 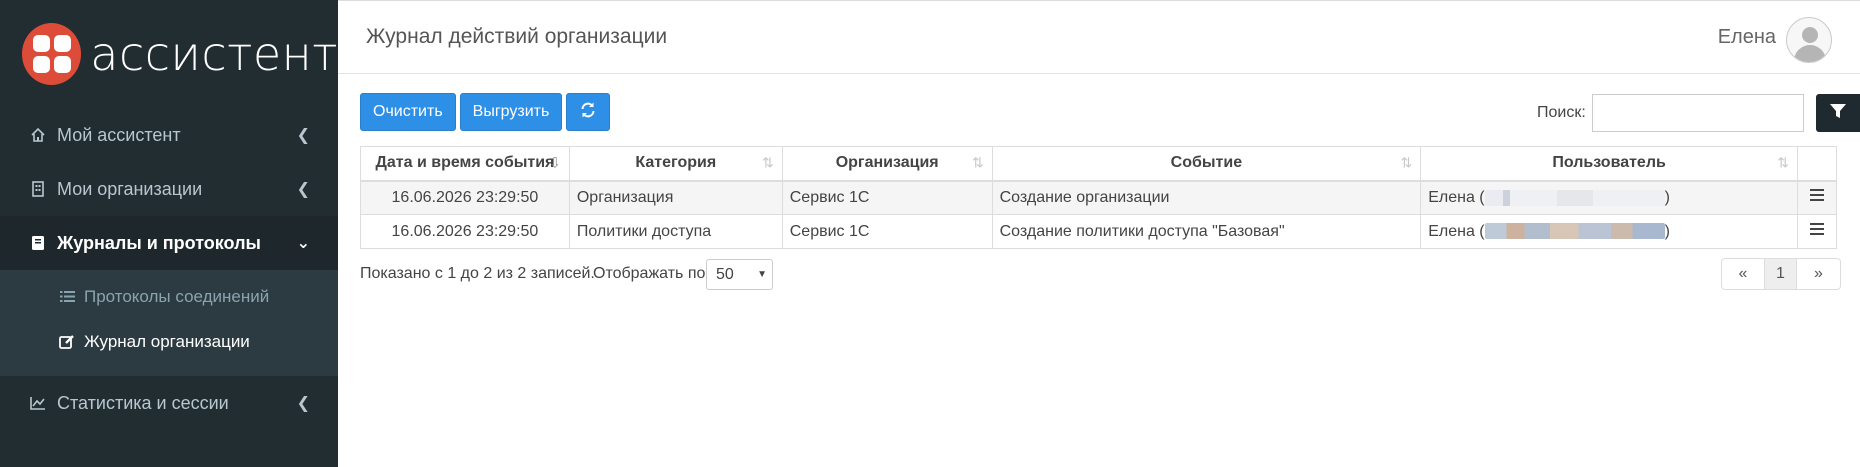 What do you see at coordinates (465, 164) in the screenshot?
I see `column-header-datetime: Дата и время события ⇩` at bounding box center [465, 164].